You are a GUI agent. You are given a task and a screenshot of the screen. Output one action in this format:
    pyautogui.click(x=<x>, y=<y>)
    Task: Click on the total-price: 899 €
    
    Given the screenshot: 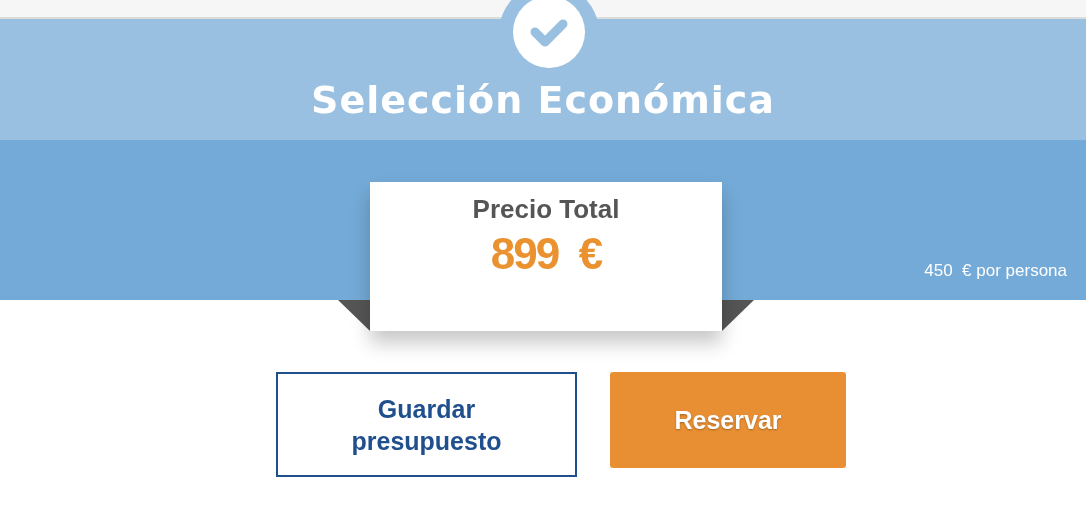 What is the action you would take?
    pyautogui.click(x=546, y=254)
    